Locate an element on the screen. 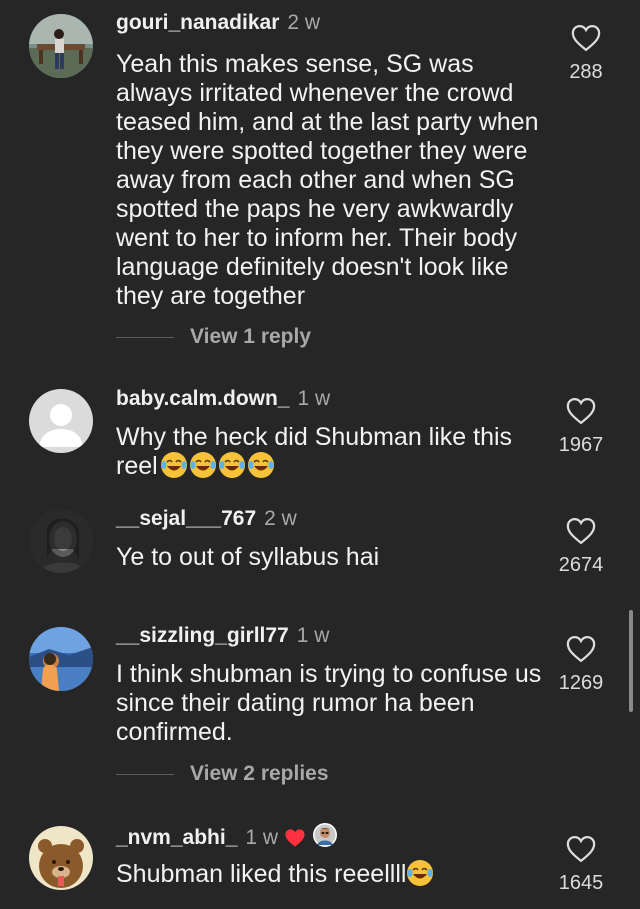 The image size is (640, 909). like-control: 288 is located at coordinates (586, 54).